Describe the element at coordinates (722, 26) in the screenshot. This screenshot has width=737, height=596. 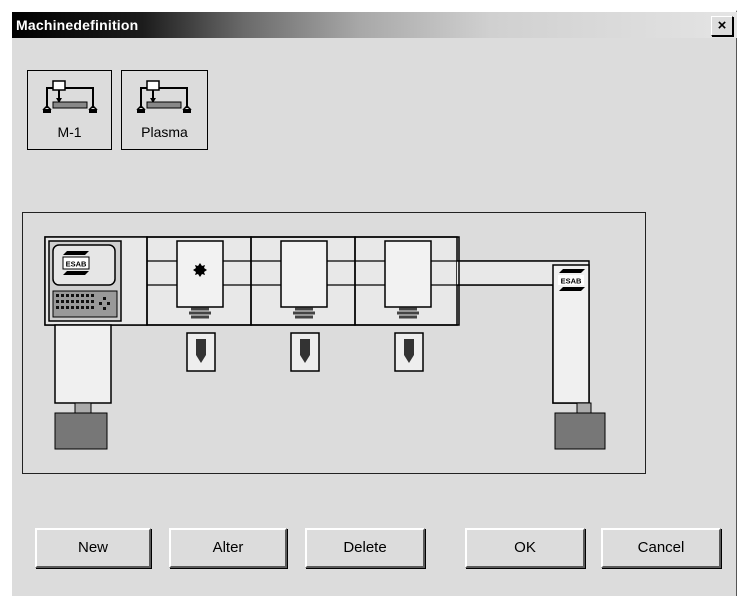
I see `close-button: ×` at that location.